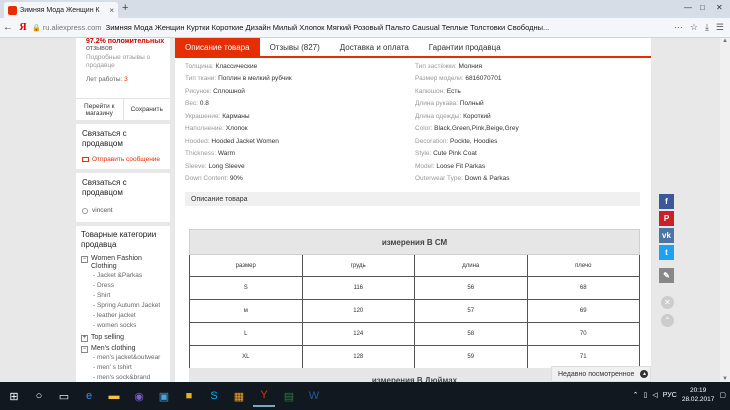  Describe the element at coordinates (474, 141) in the screenshot. I see `property-value: Pockte, Hoodies` at that location.